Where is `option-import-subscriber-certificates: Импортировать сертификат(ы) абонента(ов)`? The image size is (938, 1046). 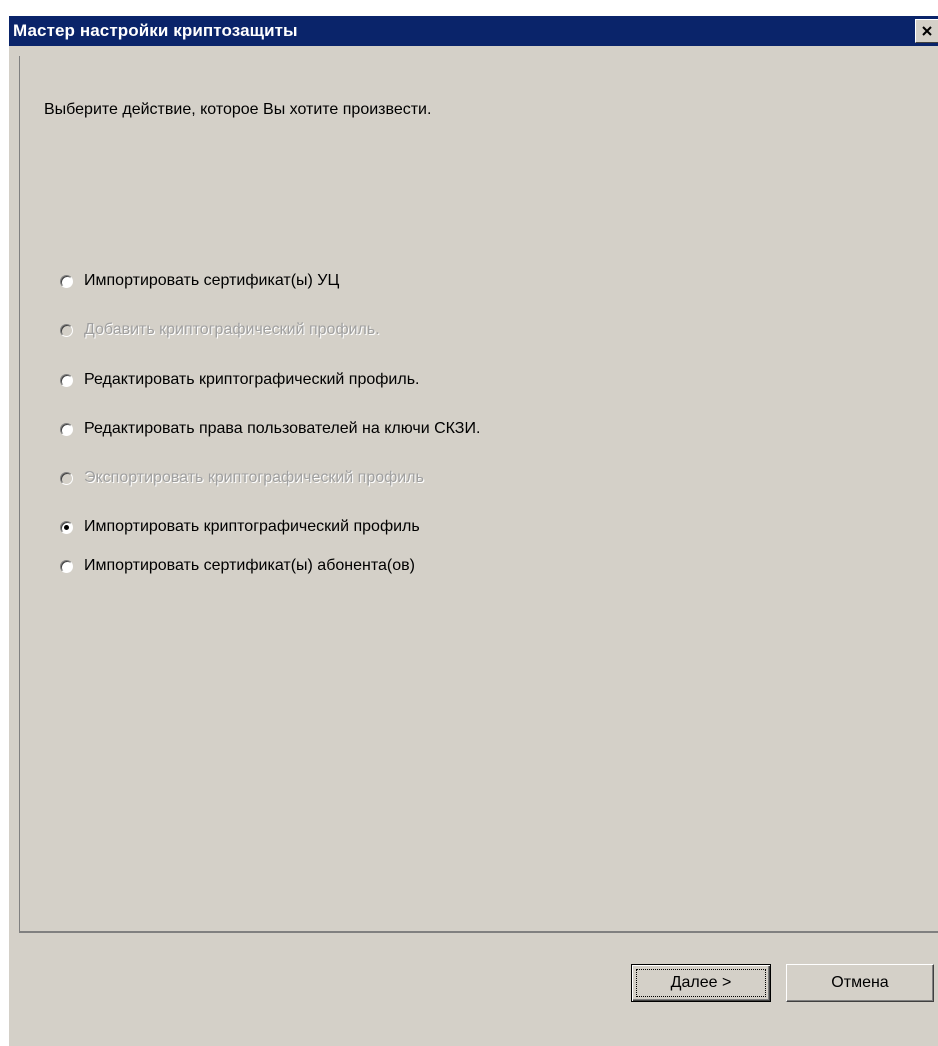 option-import-subscriber-certificates: Импортировать сертификат(ы) абонента(ов) is located at coordinates (237, 566).